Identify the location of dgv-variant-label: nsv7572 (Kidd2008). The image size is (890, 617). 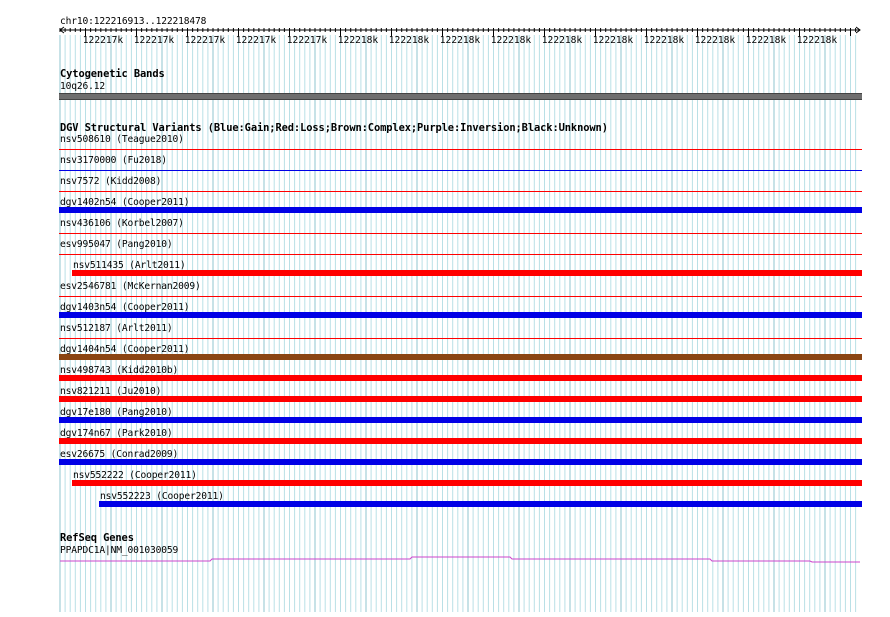
(111, 181).